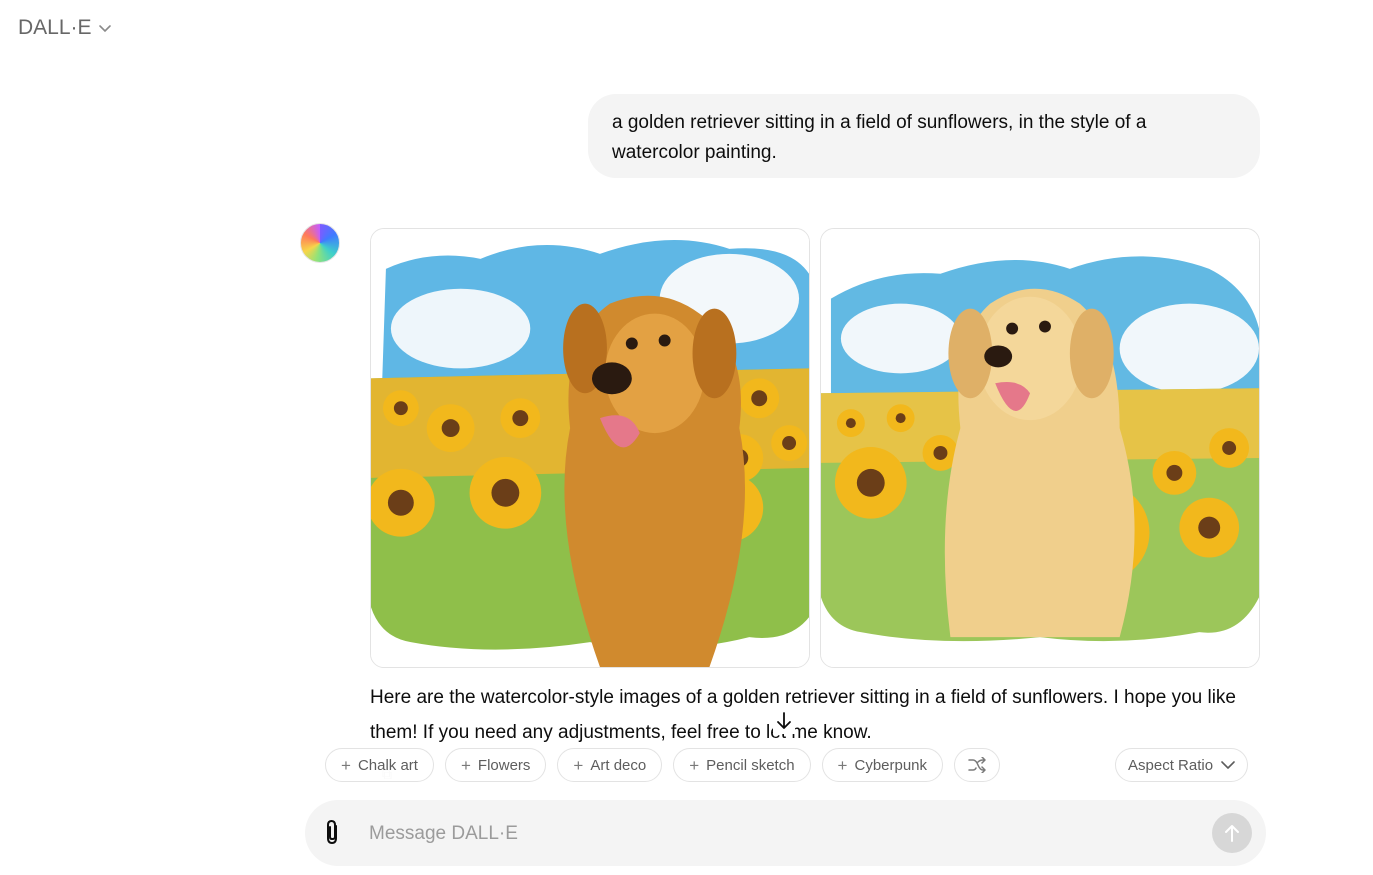 The height and width of the screenshot is (875, 1373). I want to click on style-chip-label: Pencil sketch, so click(750, 765).